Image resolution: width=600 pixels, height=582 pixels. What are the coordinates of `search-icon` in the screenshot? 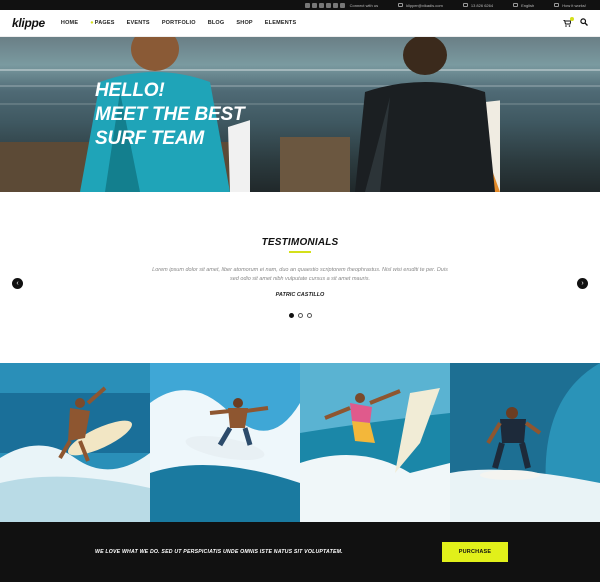 It's located at (584, 23).